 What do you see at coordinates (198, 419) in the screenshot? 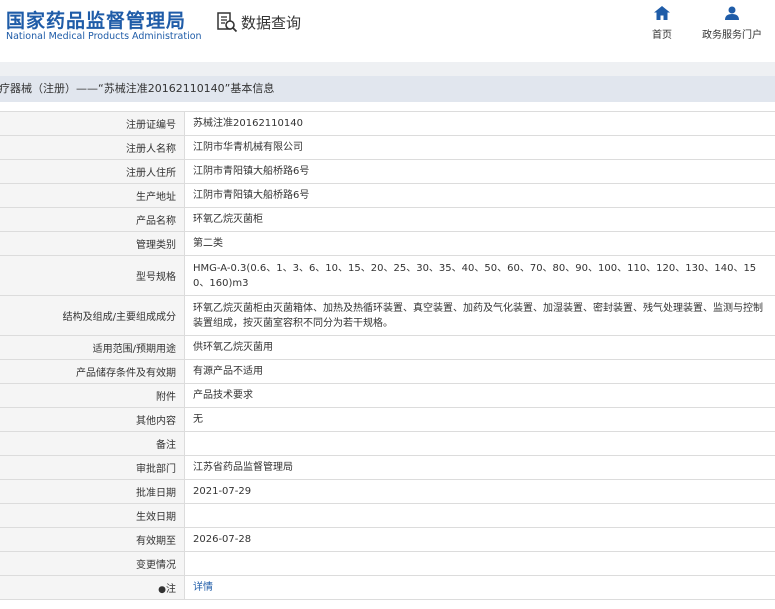
I see `field-value-text: 无` at bounding box center [198, 419].